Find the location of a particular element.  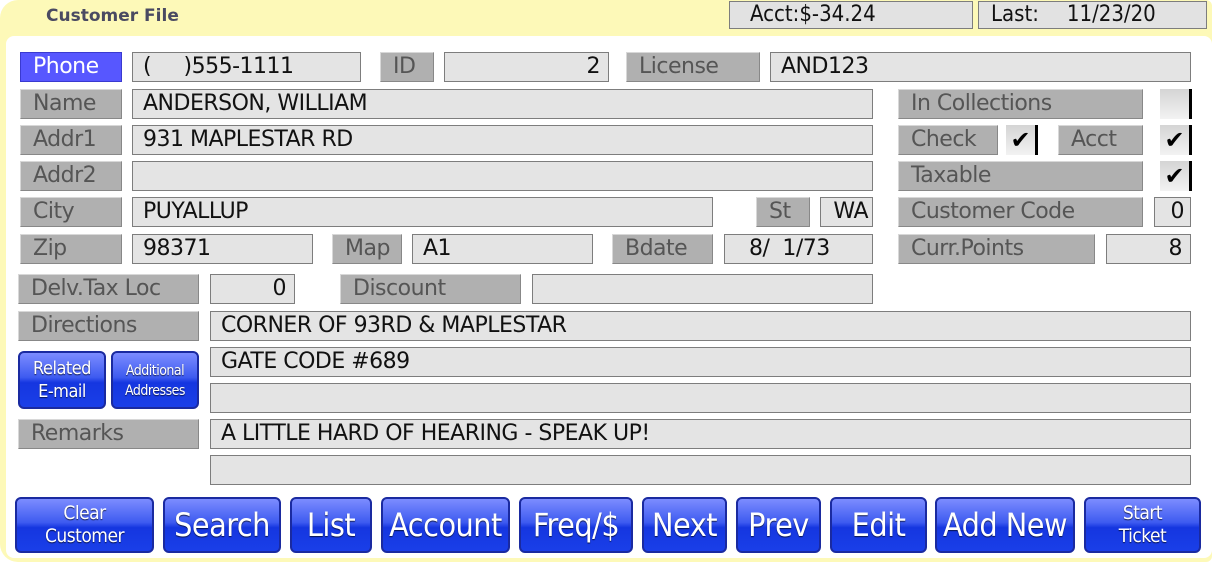

directions-label: Directions is located at coordinates (108, 326).